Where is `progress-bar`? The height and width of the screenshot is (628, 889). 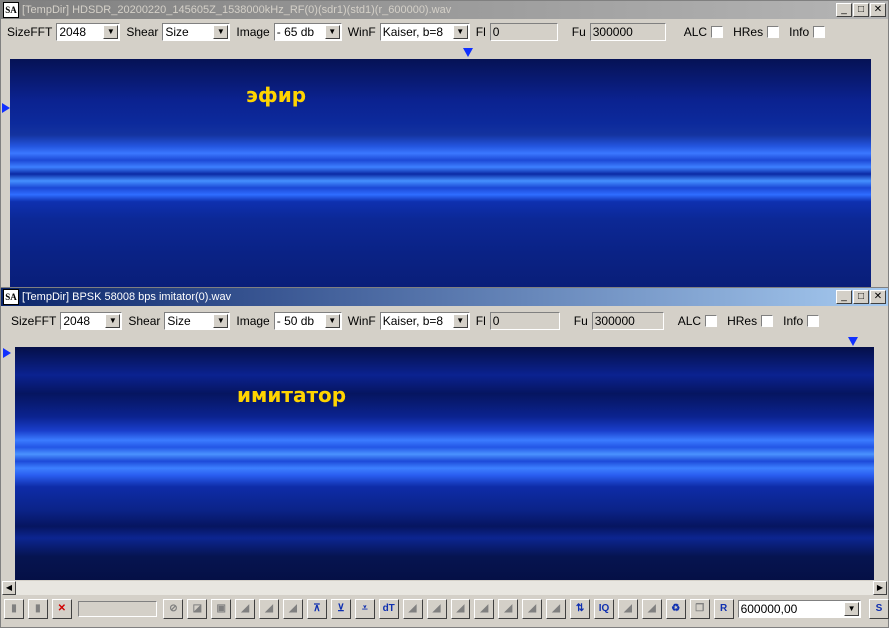
progress-bar is located at coordinates (117, 609).